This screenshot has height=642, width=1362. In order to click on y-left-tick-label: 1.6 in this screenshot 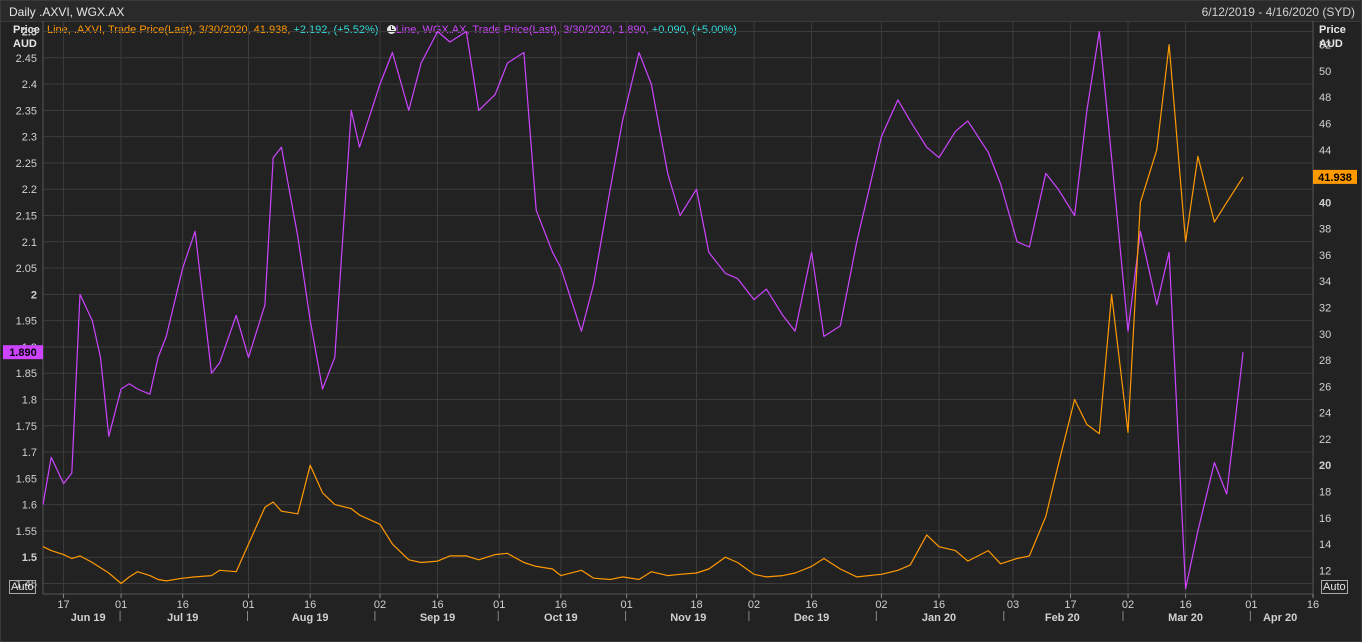, I will do `click(29, 506)`.